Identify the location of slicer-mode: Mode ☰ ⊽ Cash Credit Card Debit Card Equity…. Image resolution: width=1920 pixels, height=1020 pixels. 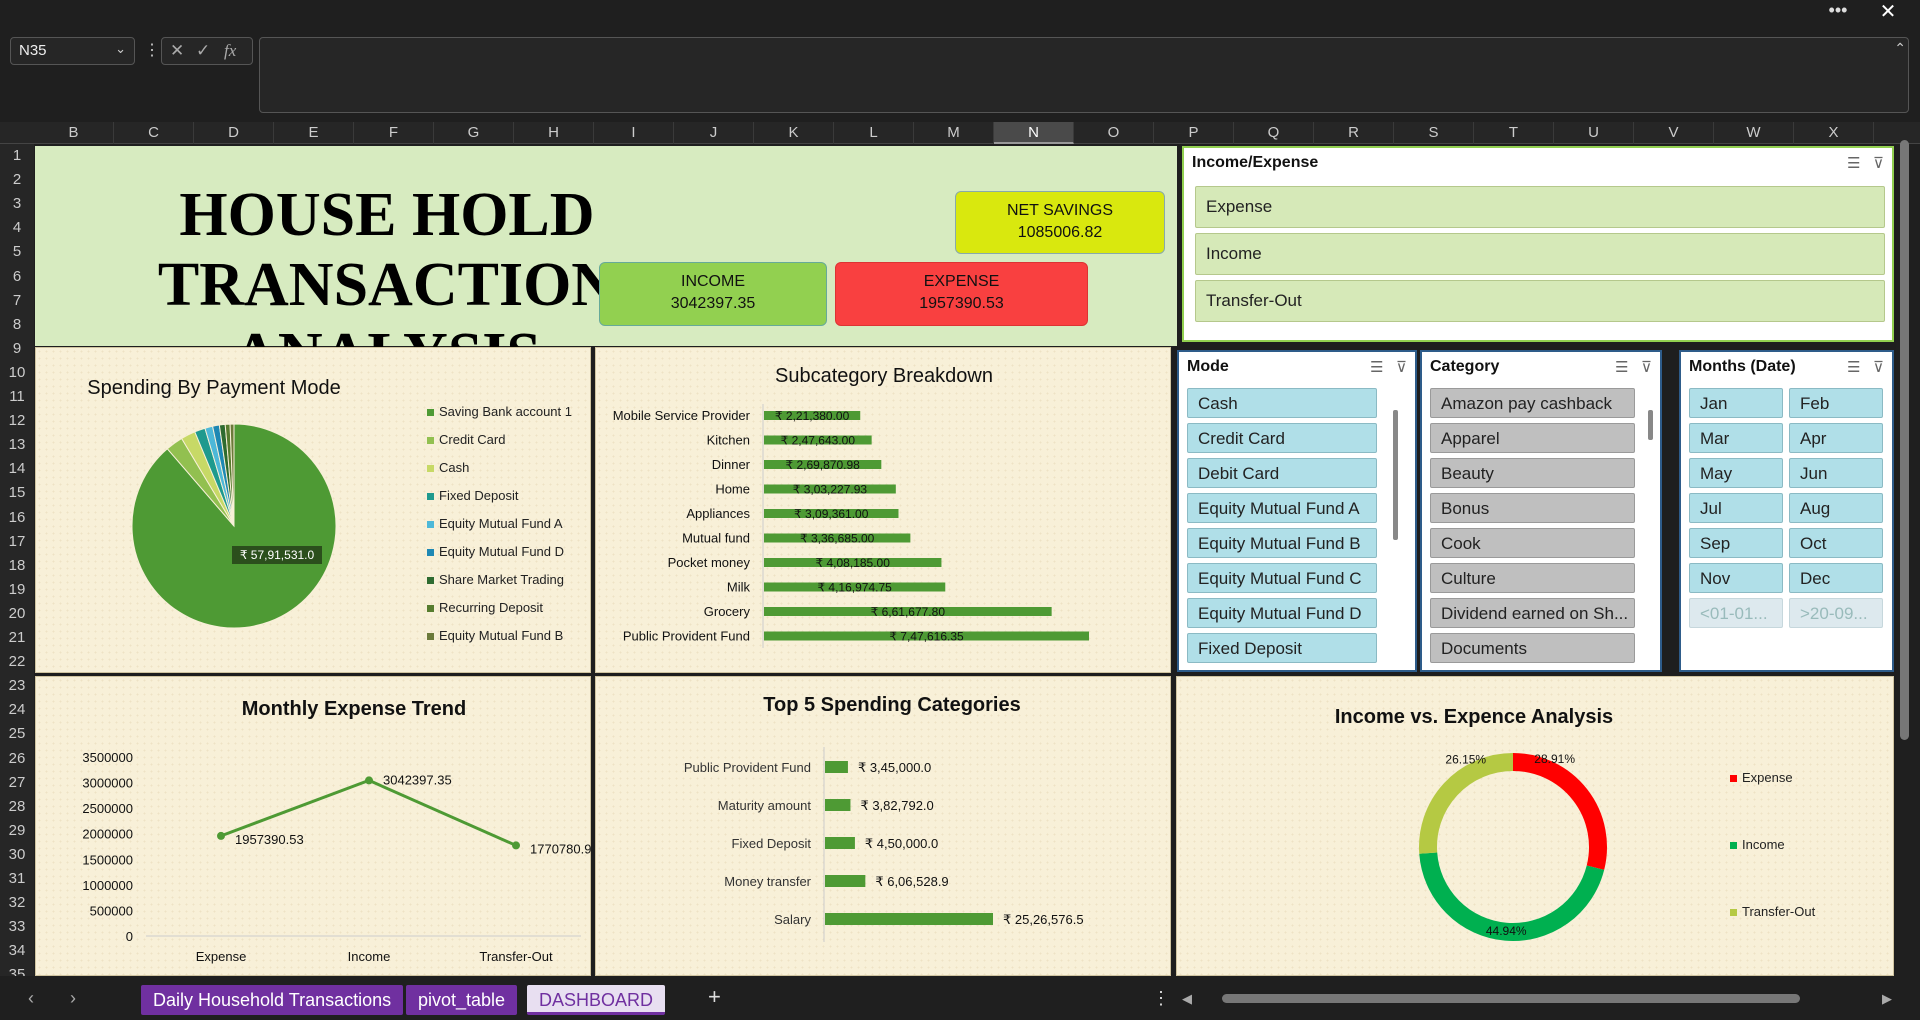
(1297, 511).